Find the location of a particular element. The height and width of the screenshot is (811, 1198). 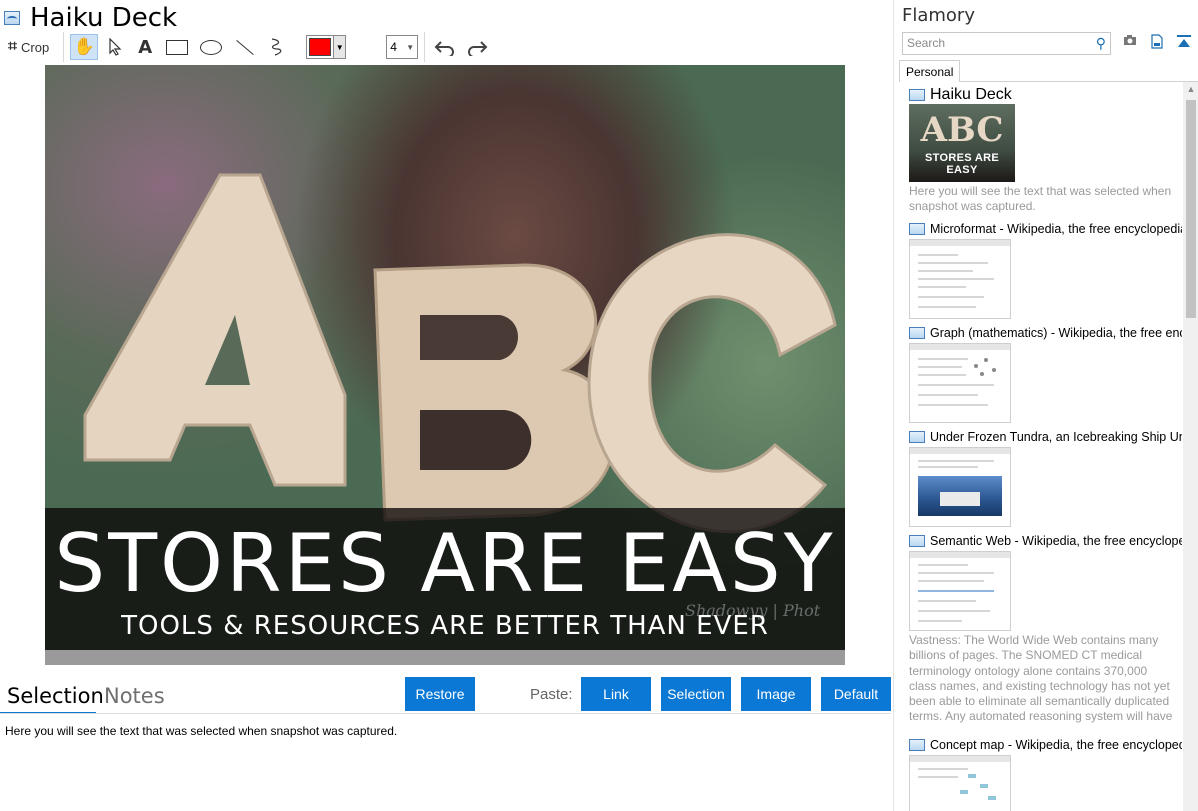

search-input: Search ⚲ is located at coordinates (1006, 43).